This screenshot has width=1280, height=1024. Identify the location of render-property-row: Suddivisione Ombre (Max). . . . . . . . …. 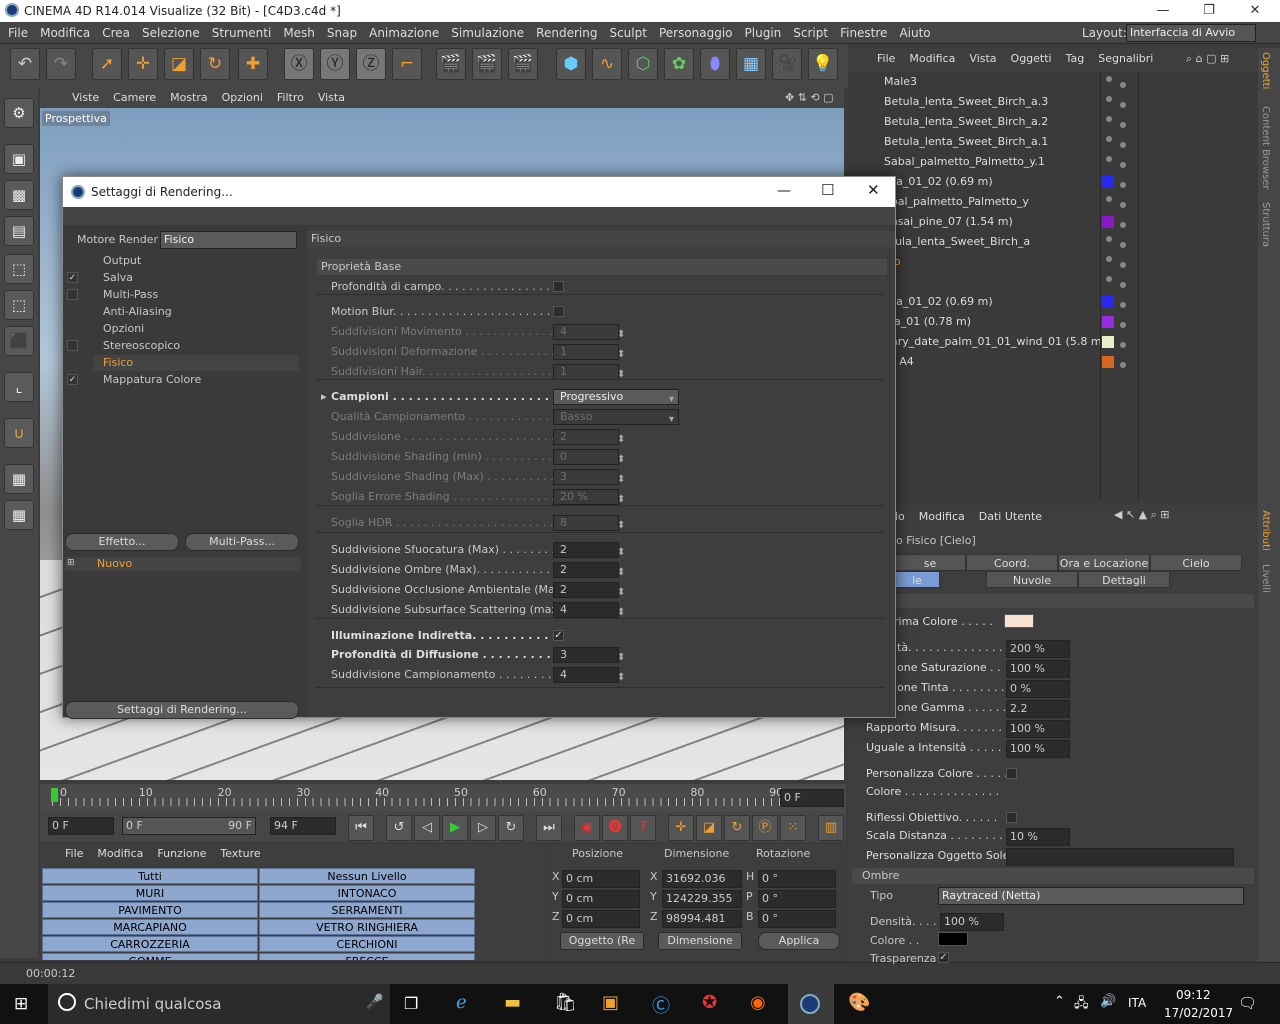
(601, 570).